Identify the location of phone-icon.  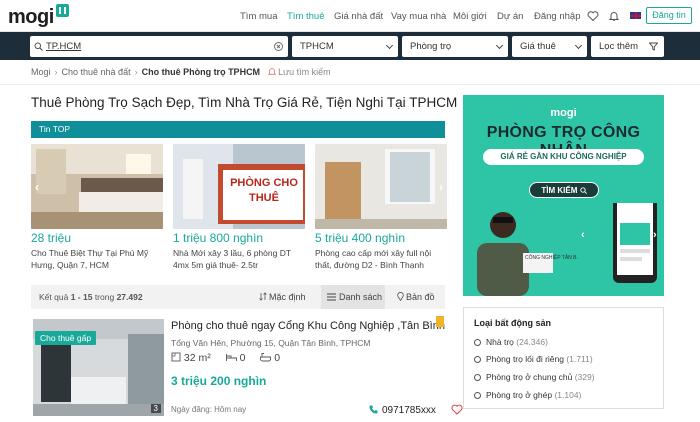
(373, 409).